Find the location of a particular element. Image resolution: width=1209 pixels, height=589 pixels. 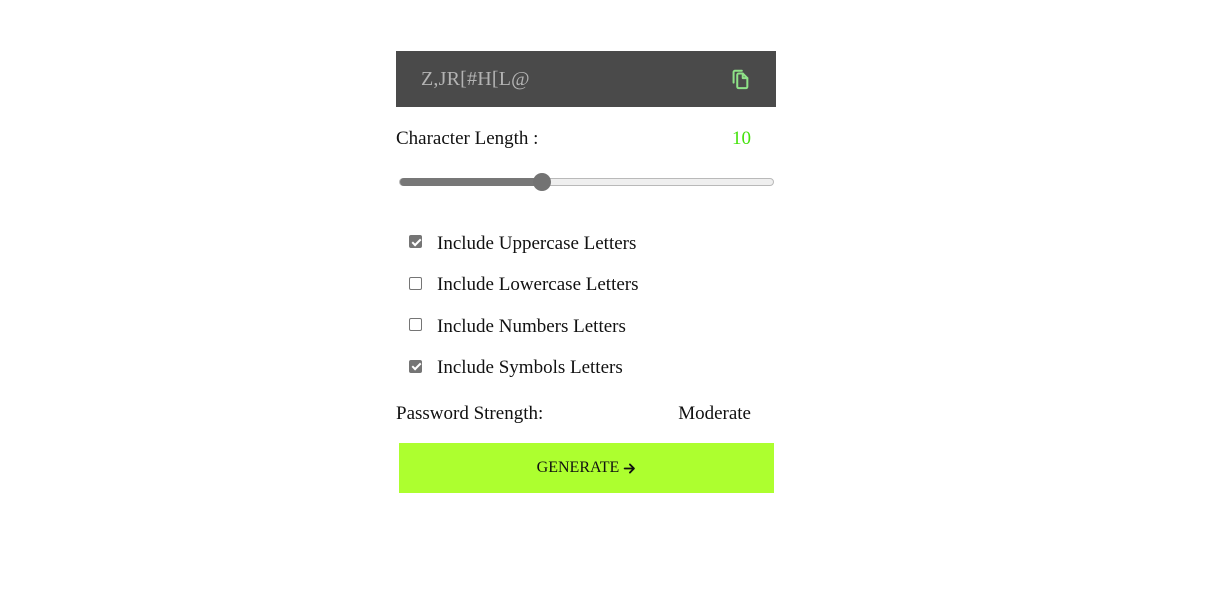

slider-fill is located at coordinates (471, 182).